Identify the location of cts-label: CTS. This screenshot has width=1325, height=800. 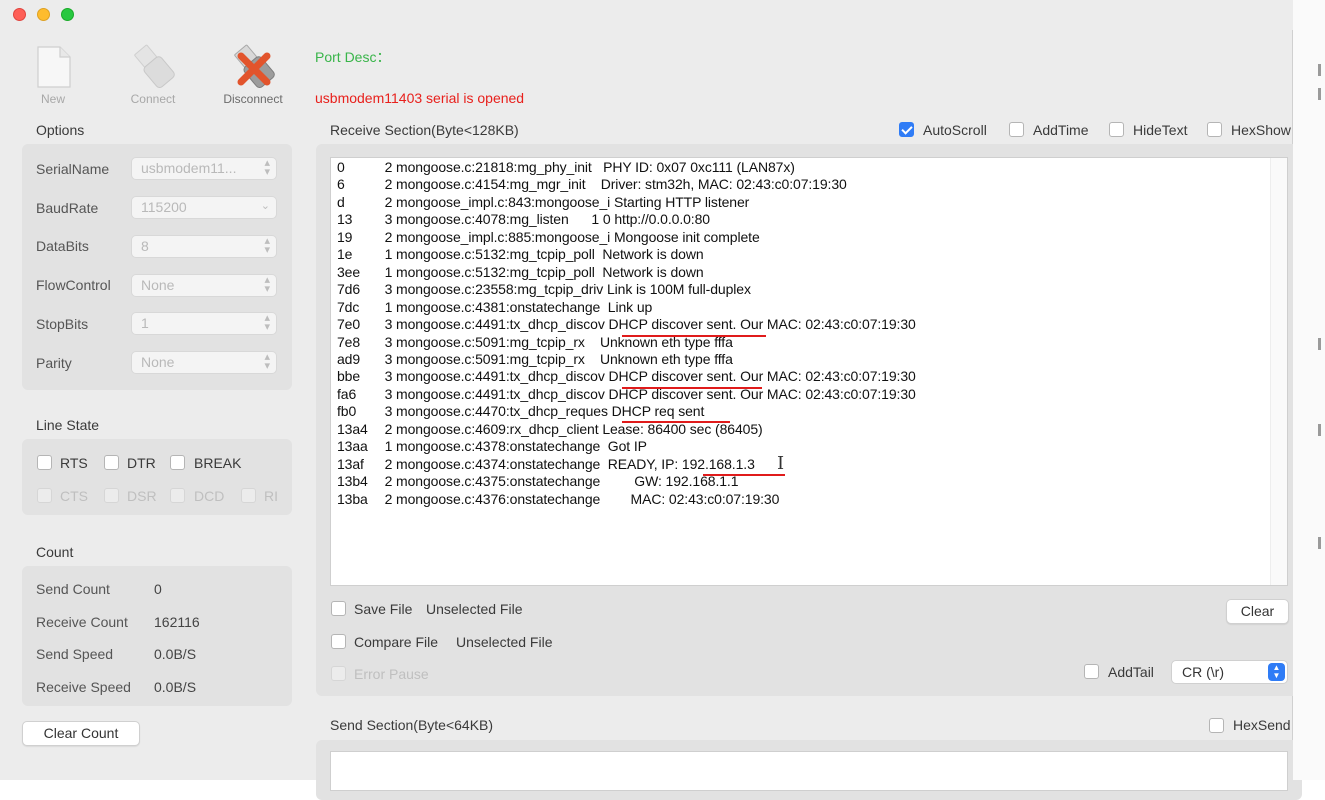
(74, 496).